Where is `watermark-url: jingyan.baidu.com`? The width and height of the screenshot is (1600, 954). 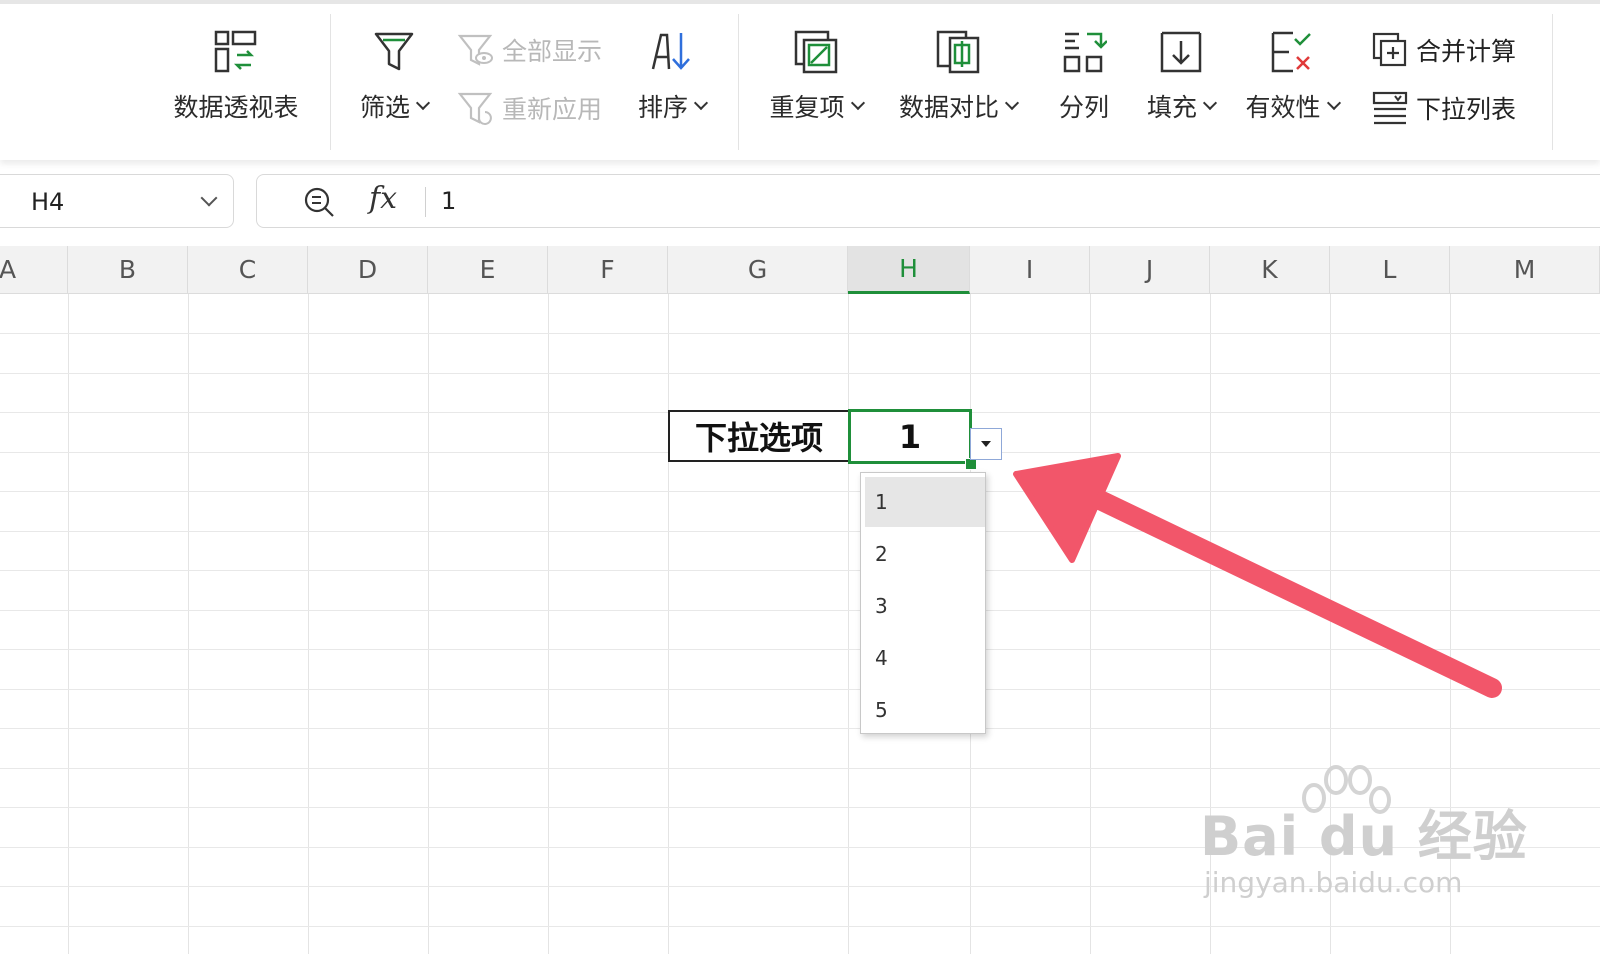
watermark-url: jingyan.baidu.com is located at coordinates (1333, 882).